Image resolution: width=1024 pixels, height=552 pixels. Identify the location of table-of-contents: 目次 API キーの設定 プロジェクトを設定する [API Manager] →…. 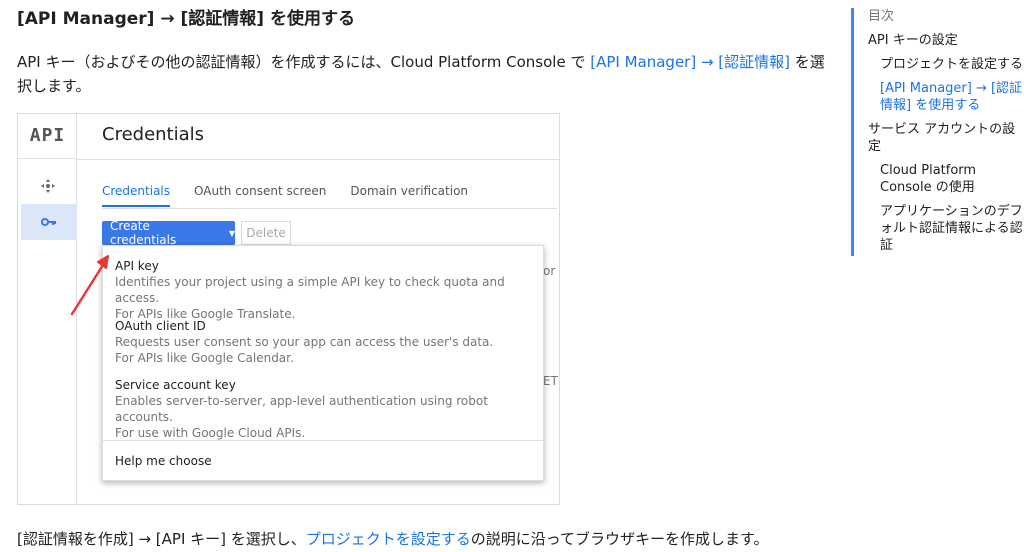
(937, 132).